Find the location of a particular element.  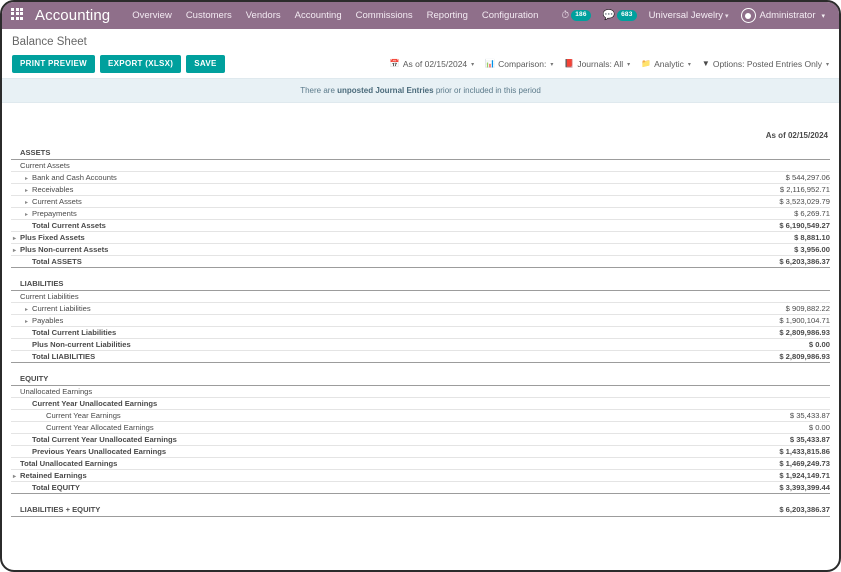

row-current-liabilities: ▸ Current Liabilities $ 909,882.22 is located at coordinates (420, 308).